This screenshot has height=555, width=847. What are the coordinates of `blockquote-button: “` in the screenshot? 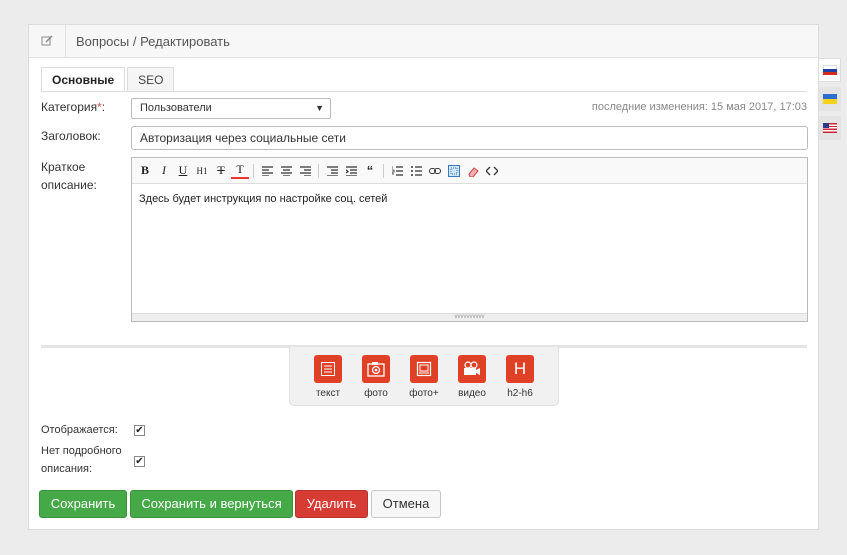 It's located at (370, 171).